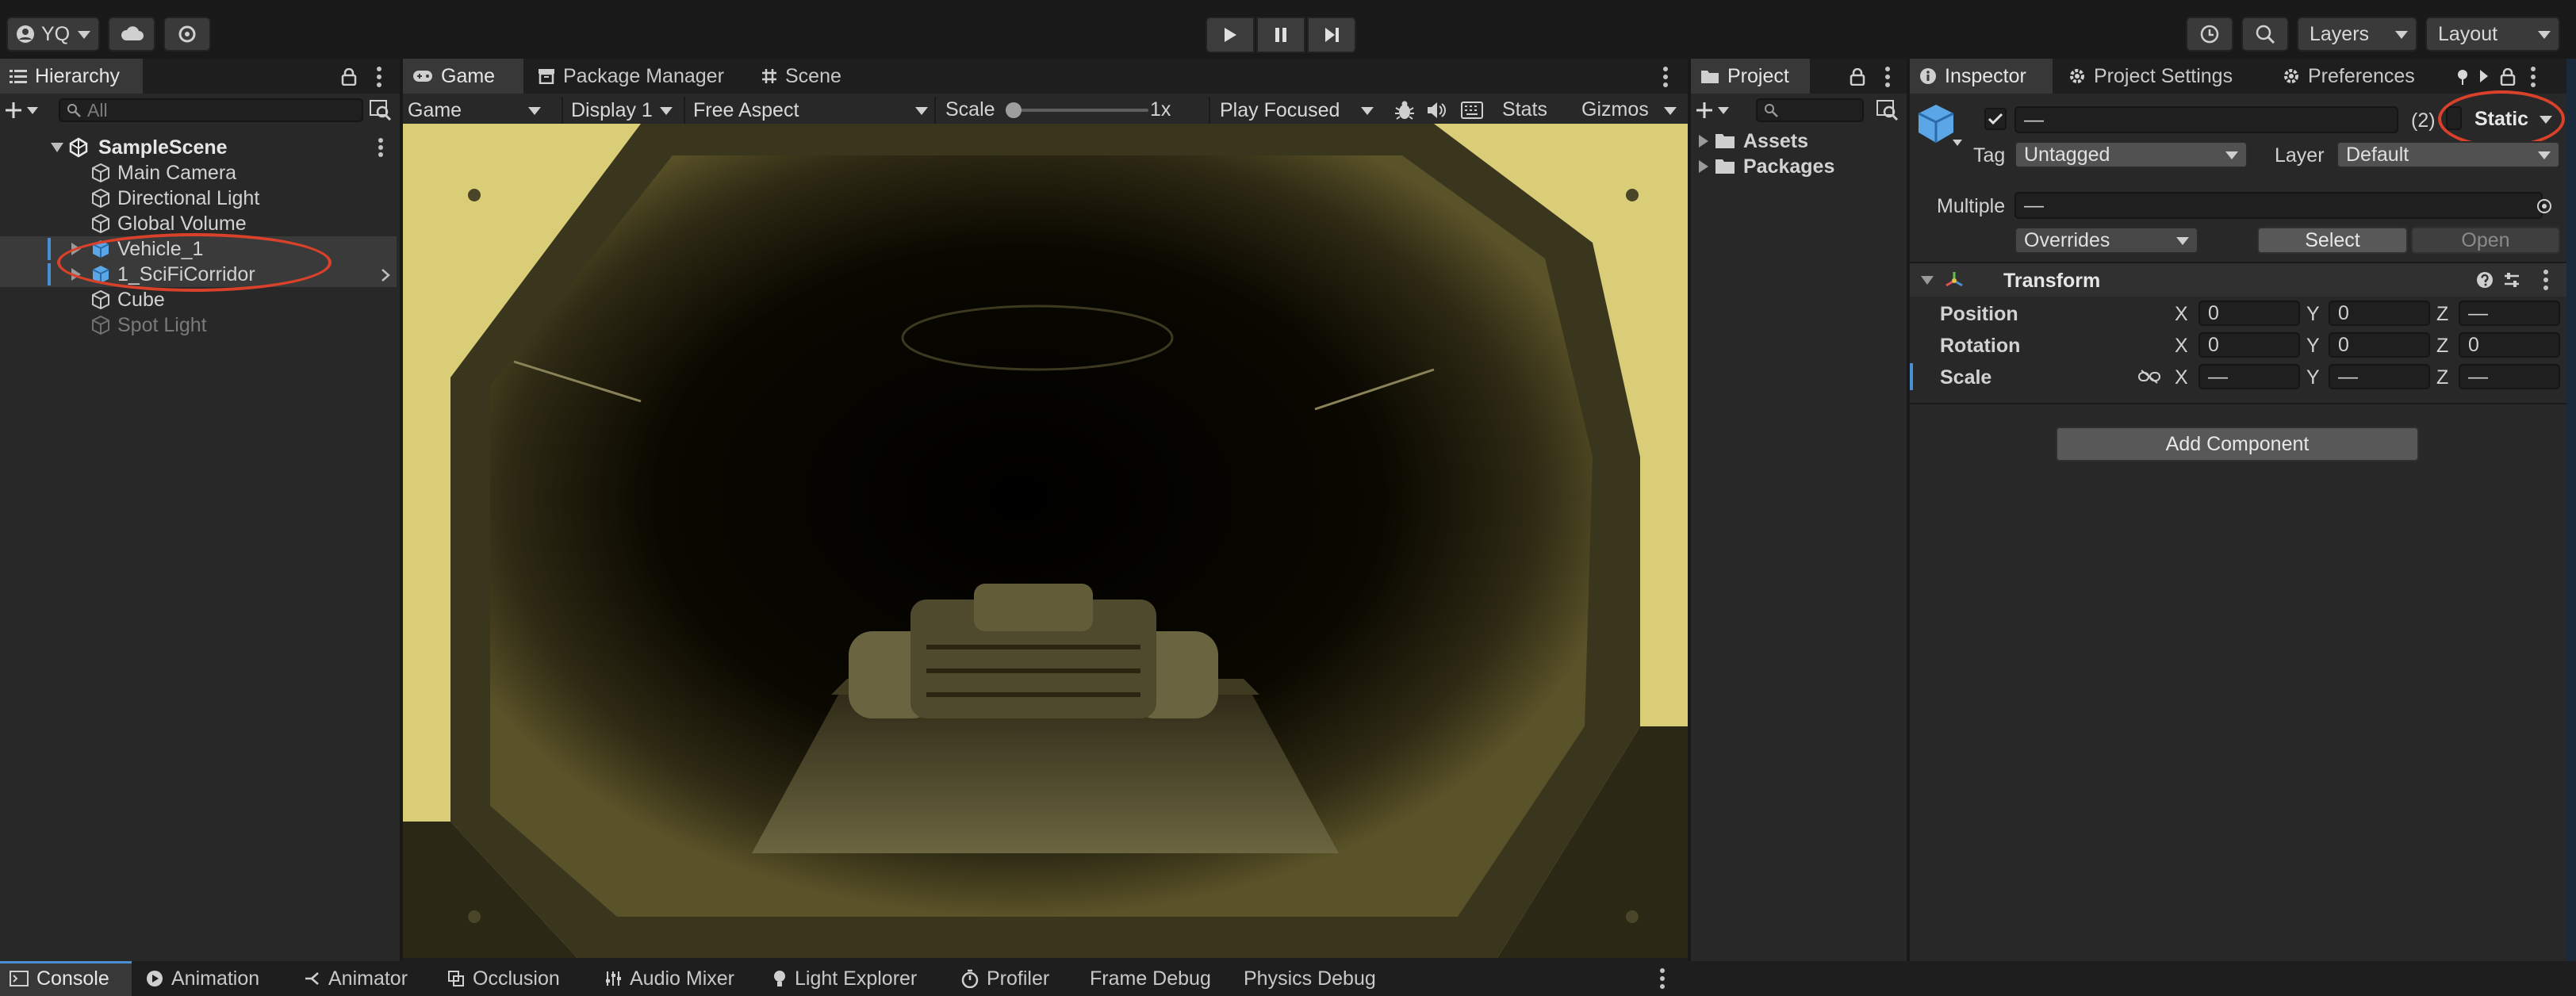  What do you see at coordinates (1437, 110) in the screenshot?
I see `audio-icon` at bounding box center [1437, 110].